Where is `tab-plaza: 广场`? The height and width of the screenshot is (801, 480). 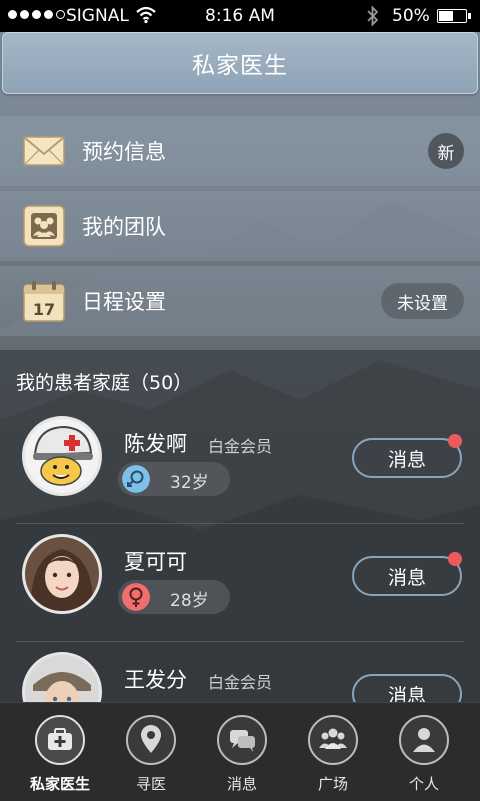
tab-plaza: 广场 is located at coordinates (333, 752).